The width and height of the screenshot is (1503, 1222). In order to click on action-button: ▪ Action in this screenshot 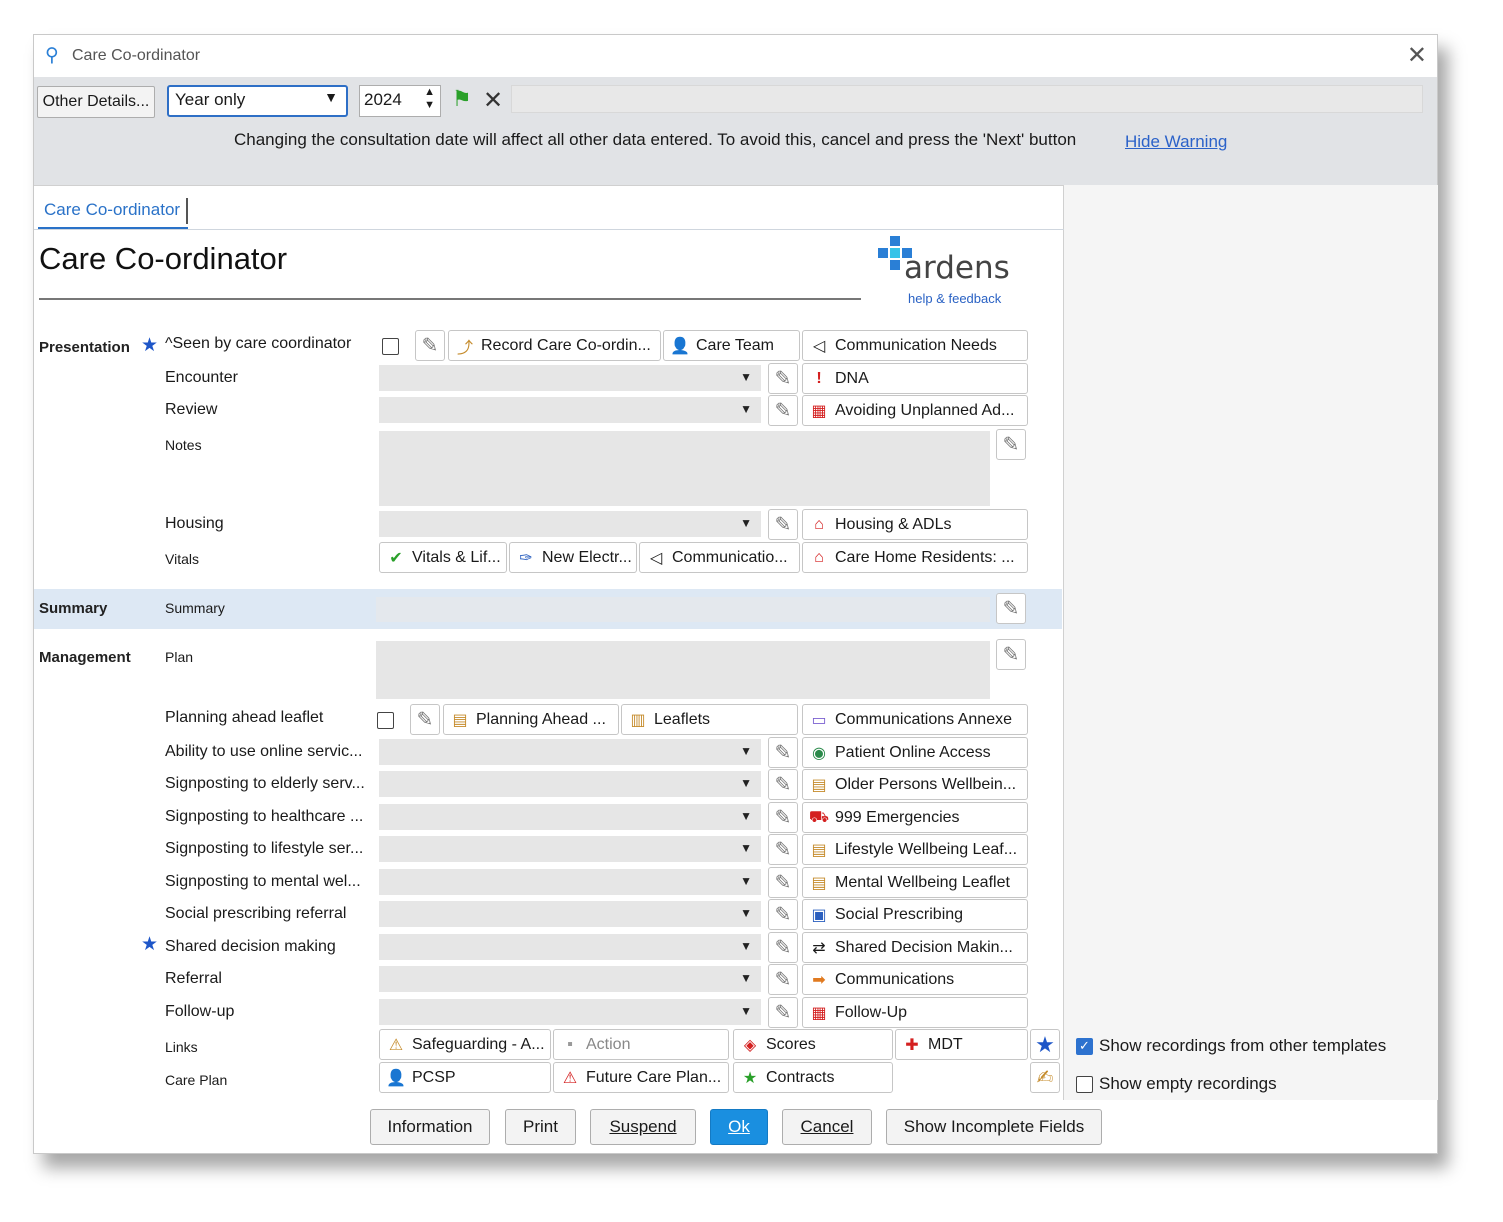, I will do `click(641, 1044)`.